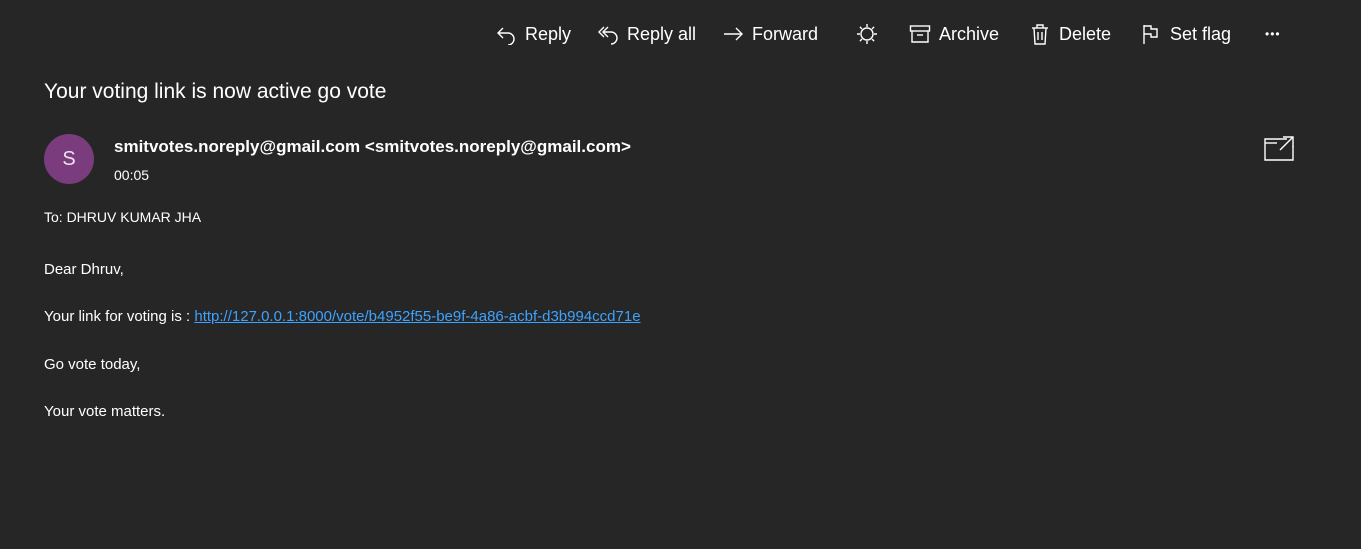 The height and width of the screenshot is (549, 1361). I want to click on theme-toggle-button, so click(867, 34).